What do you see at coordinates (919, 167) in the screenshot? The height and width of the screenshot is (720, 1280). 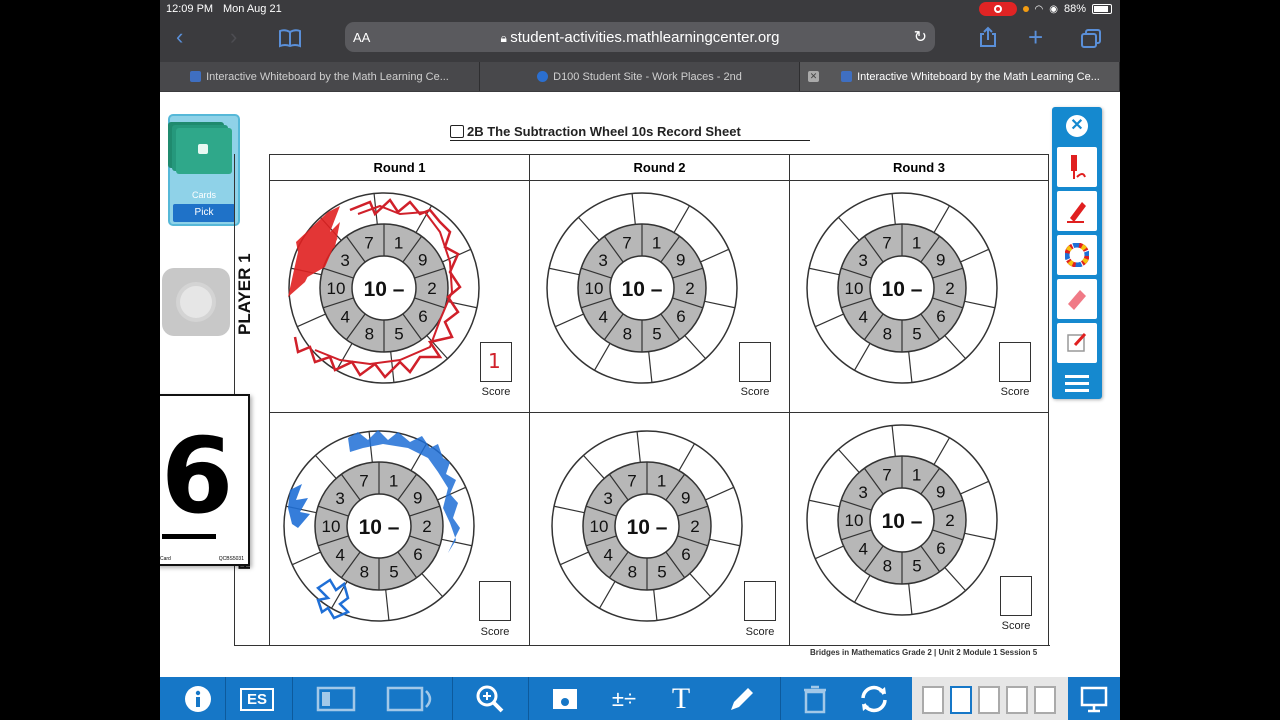 I see `round-3-header: Round 3` at bounding box center [919, 167].